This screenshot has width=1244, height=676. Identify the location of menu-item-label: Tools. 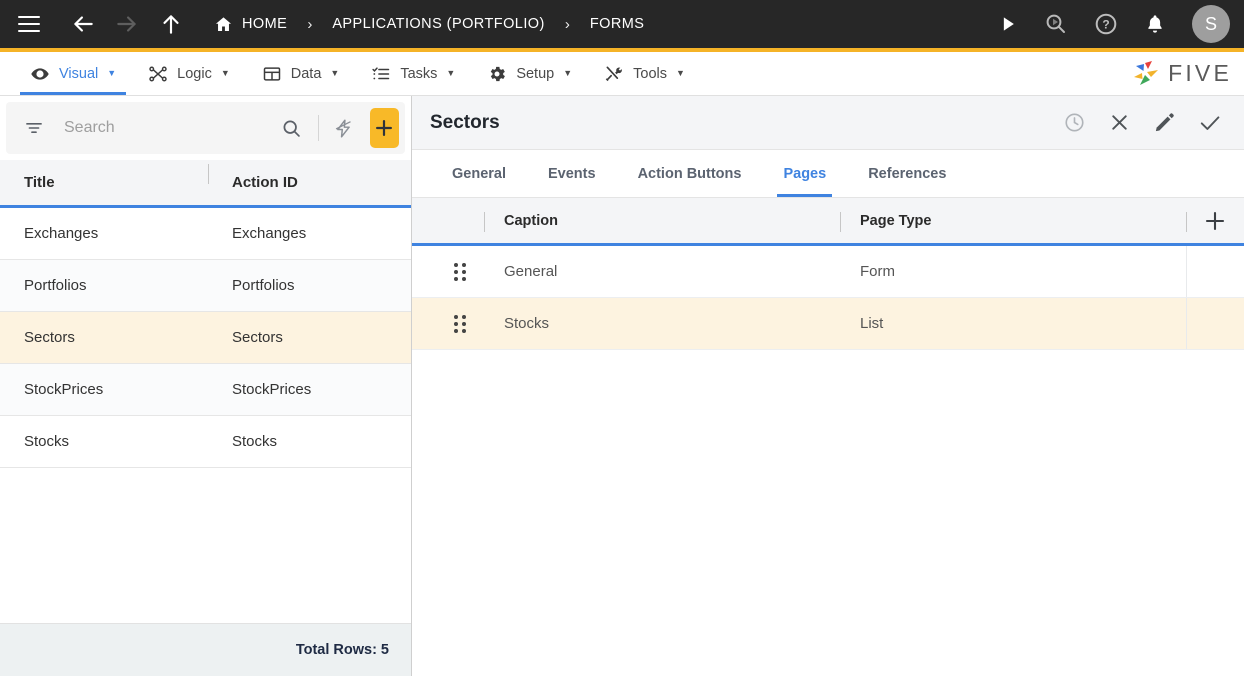
(650, 73).